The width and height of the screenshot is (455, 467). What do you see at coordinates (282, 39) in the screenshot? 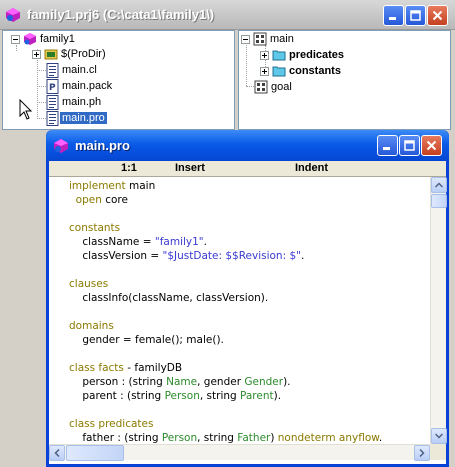
I see `tree-item-label: main` at bounding box center [282, 39].